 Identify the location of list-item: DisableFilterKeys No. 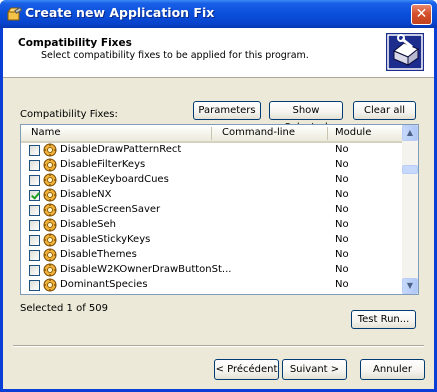
(211, 165).